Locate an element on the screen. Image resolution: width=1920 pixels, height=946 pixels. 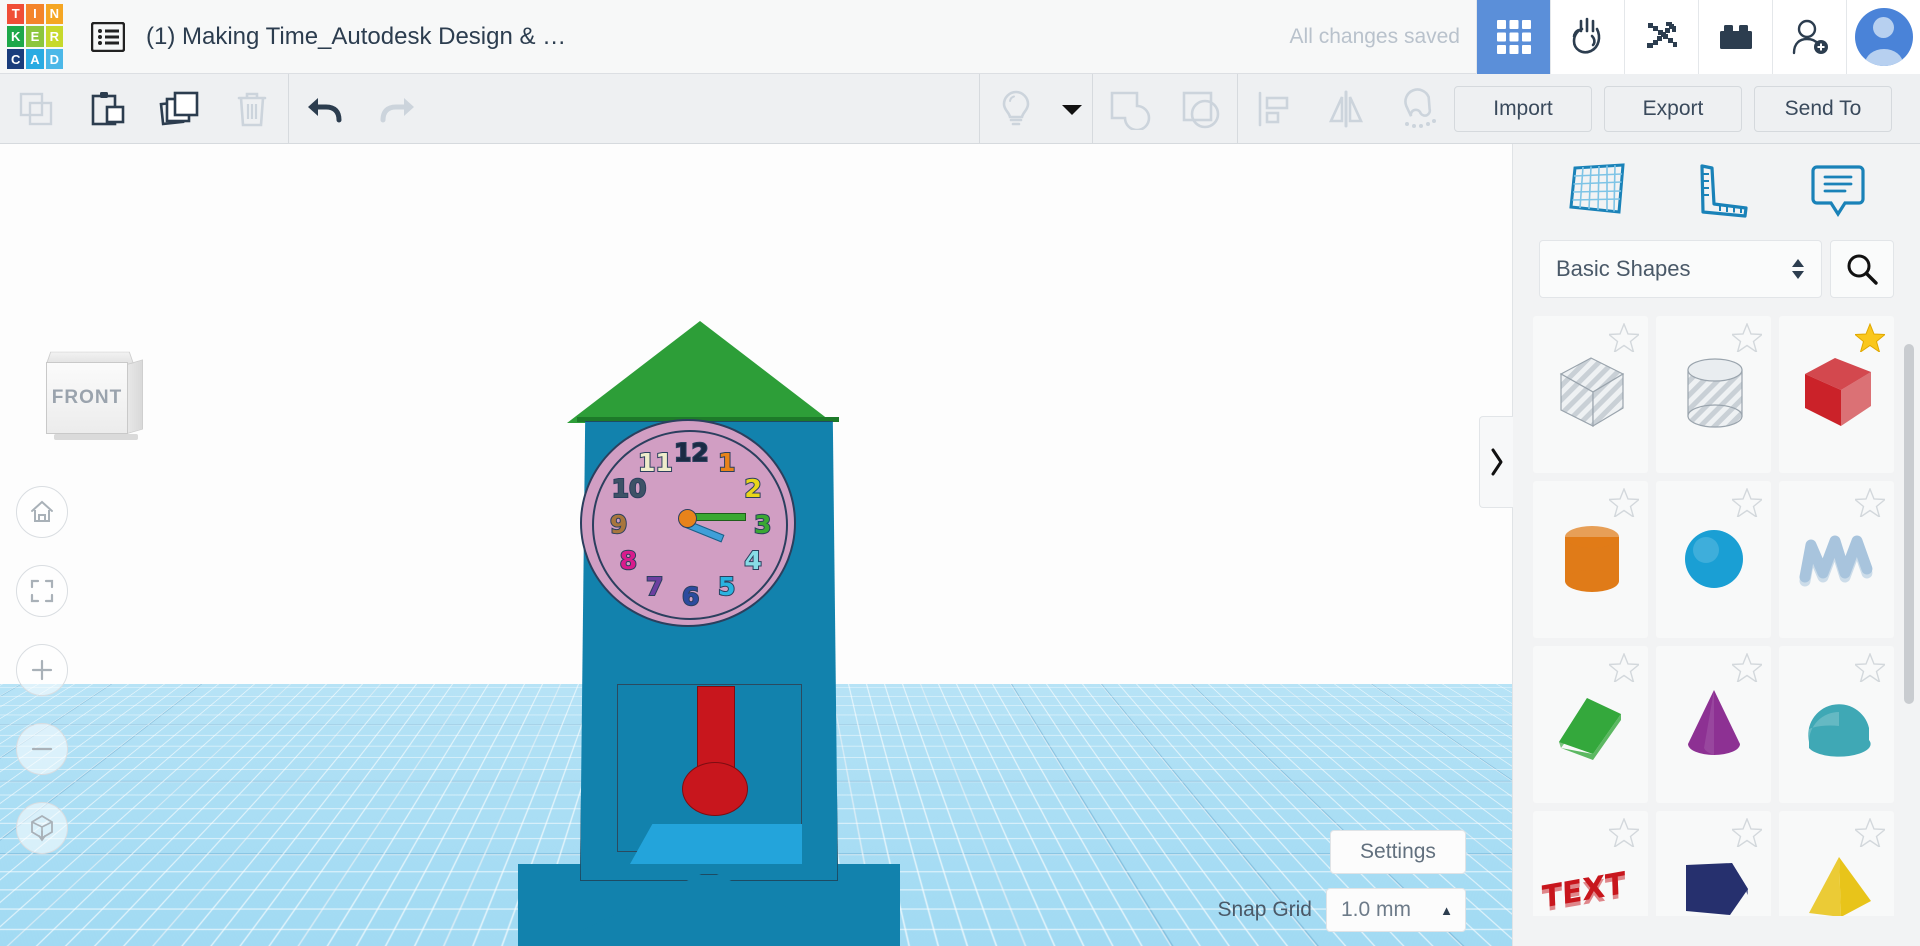
shape-cylinder-hole-thumbnail is located at coordinates (1714, 394).